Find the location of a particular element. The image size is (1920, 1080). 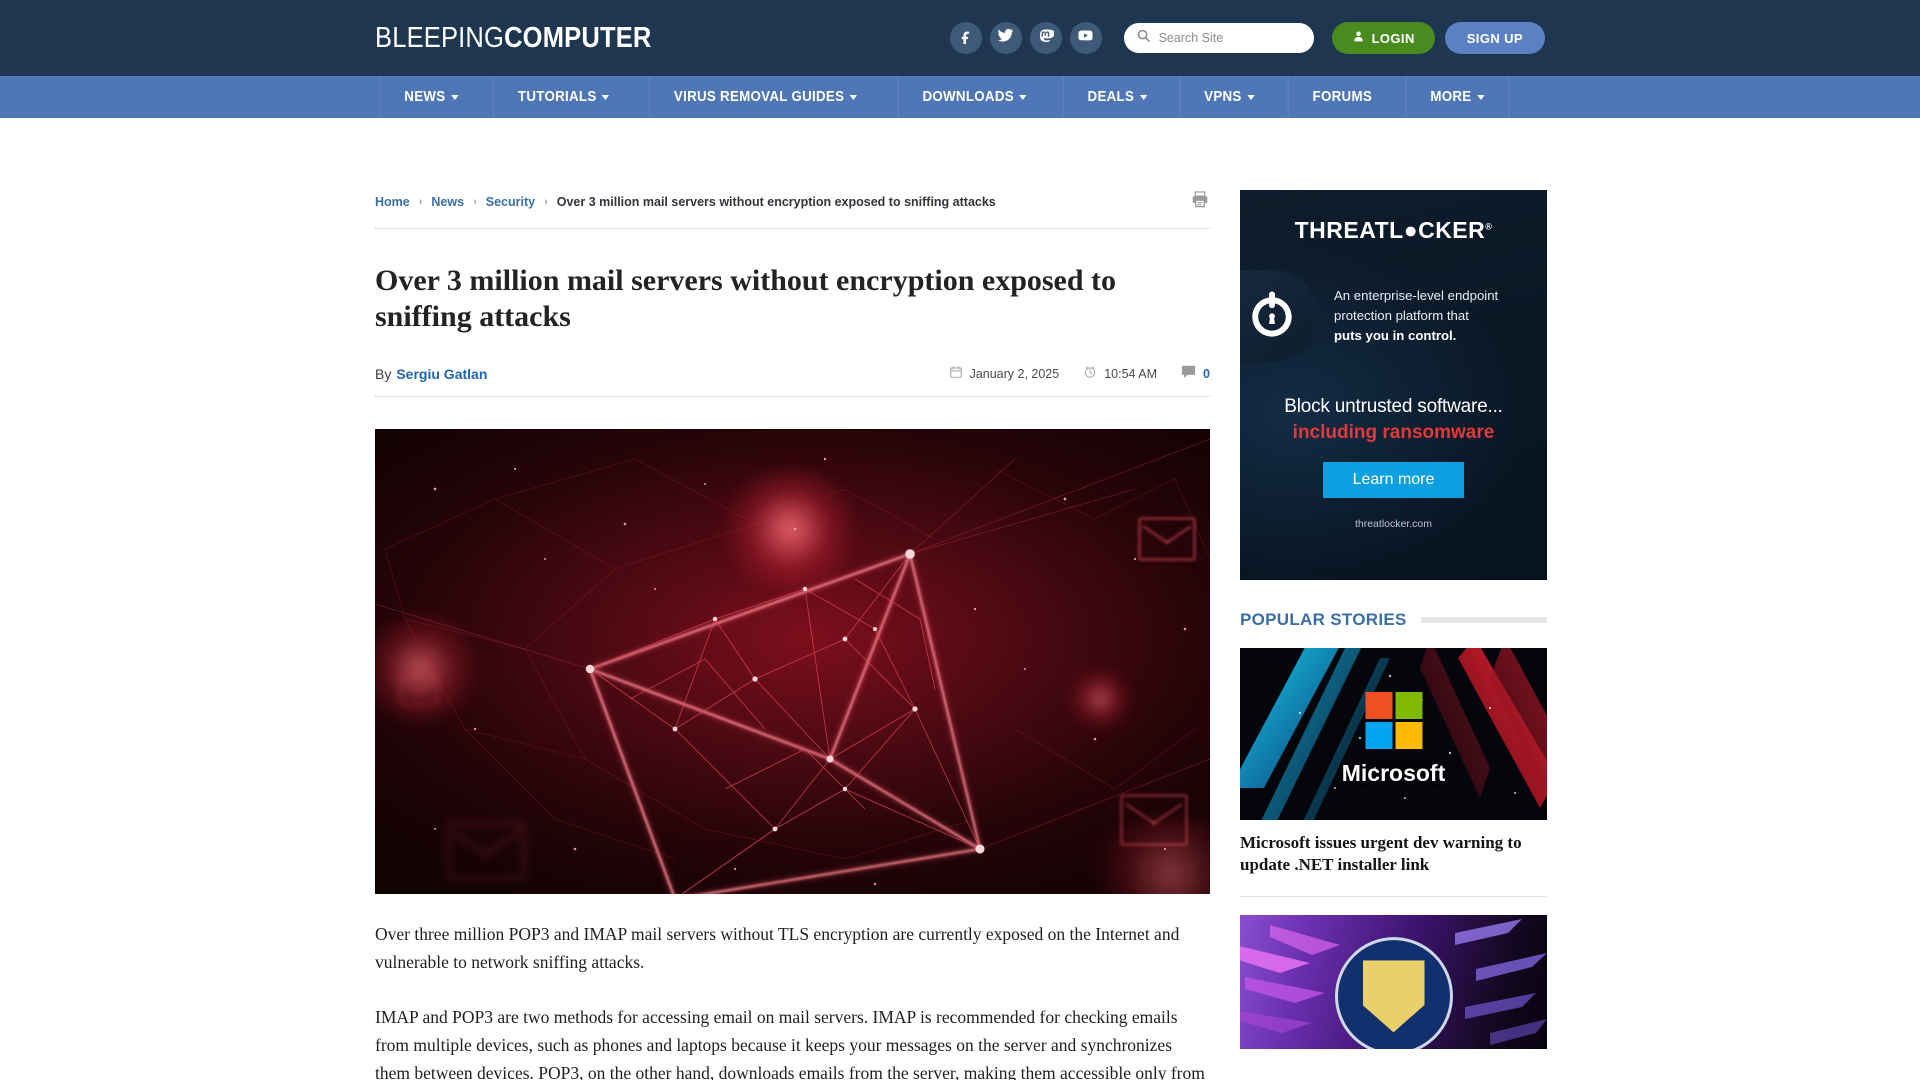

nav-item-deals: DEALS is located at coordinates (1116, 97).